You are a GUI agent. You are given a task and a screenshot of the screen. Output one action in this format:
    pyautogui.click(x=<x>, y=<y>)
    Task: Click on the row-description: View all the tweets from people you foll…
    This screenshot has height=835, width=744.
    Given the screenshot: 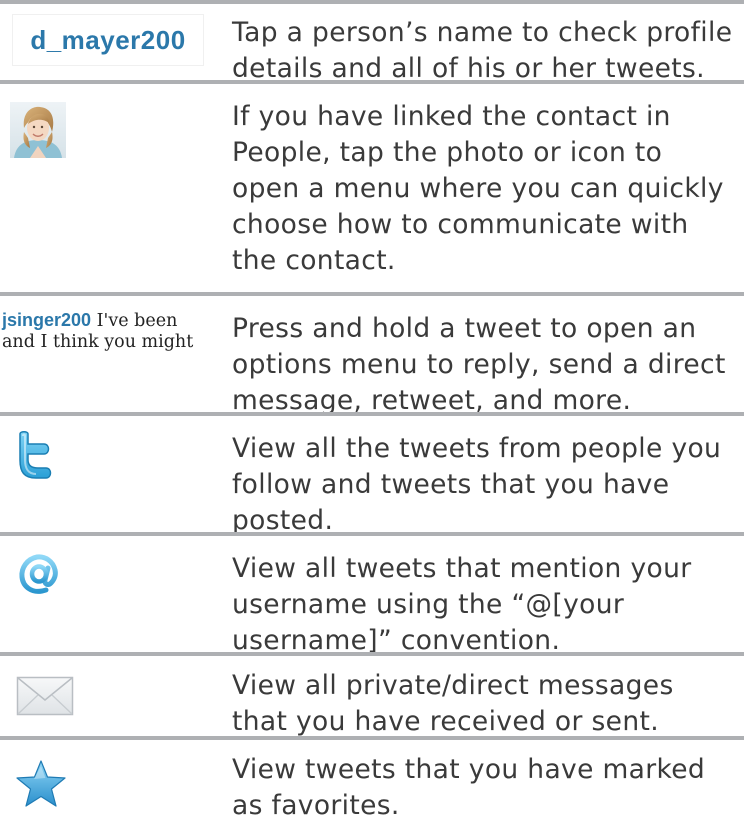 What is the action you would take?
    pyautogui.click(x=477, y=484)
    